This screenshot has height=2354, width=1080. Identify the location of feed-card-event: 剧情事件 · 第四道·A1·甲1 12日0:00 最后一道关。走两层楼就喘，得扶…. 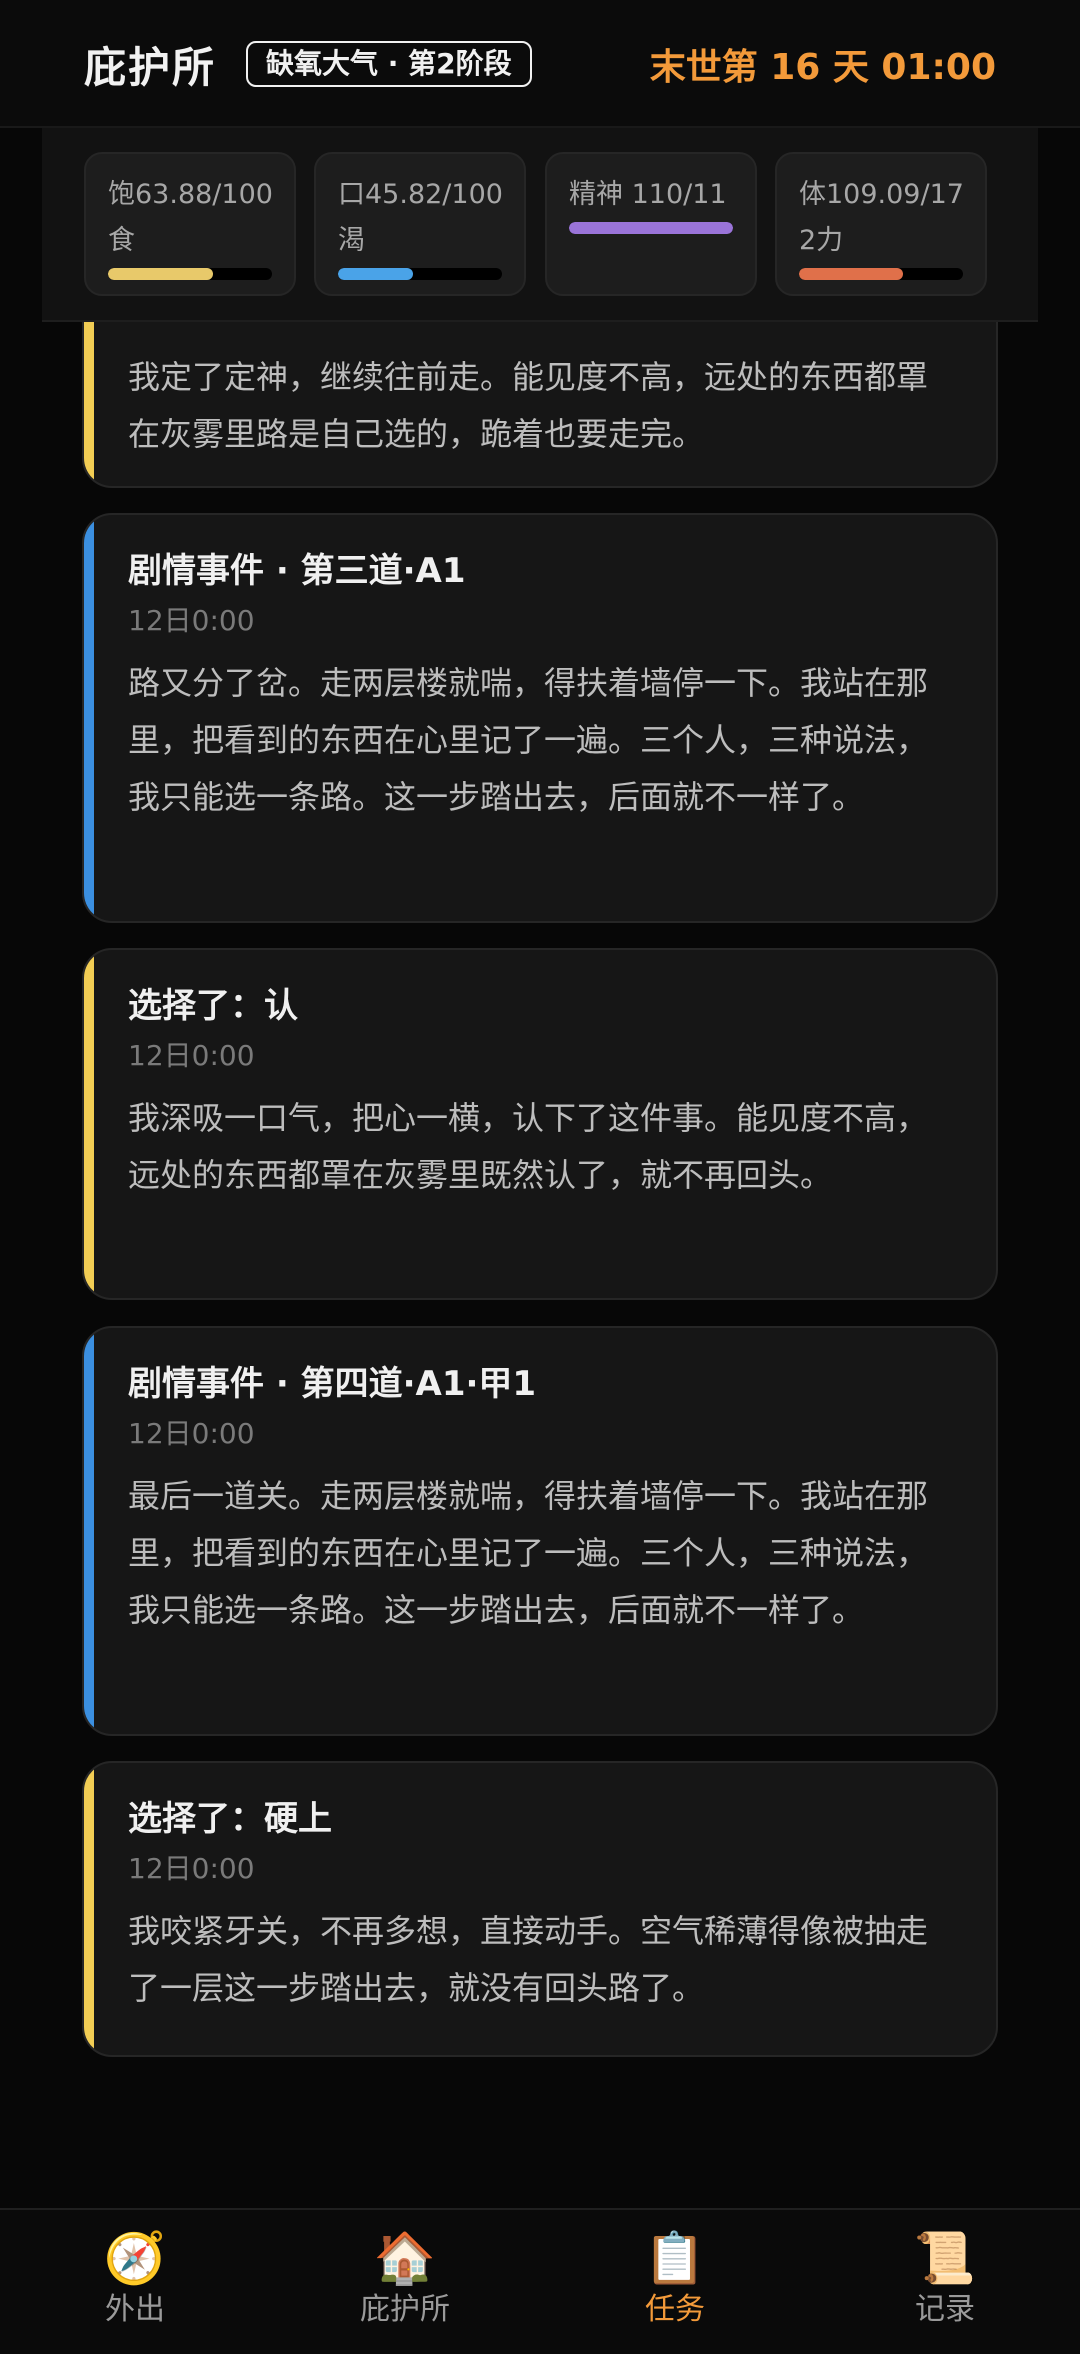
(540, 1531).